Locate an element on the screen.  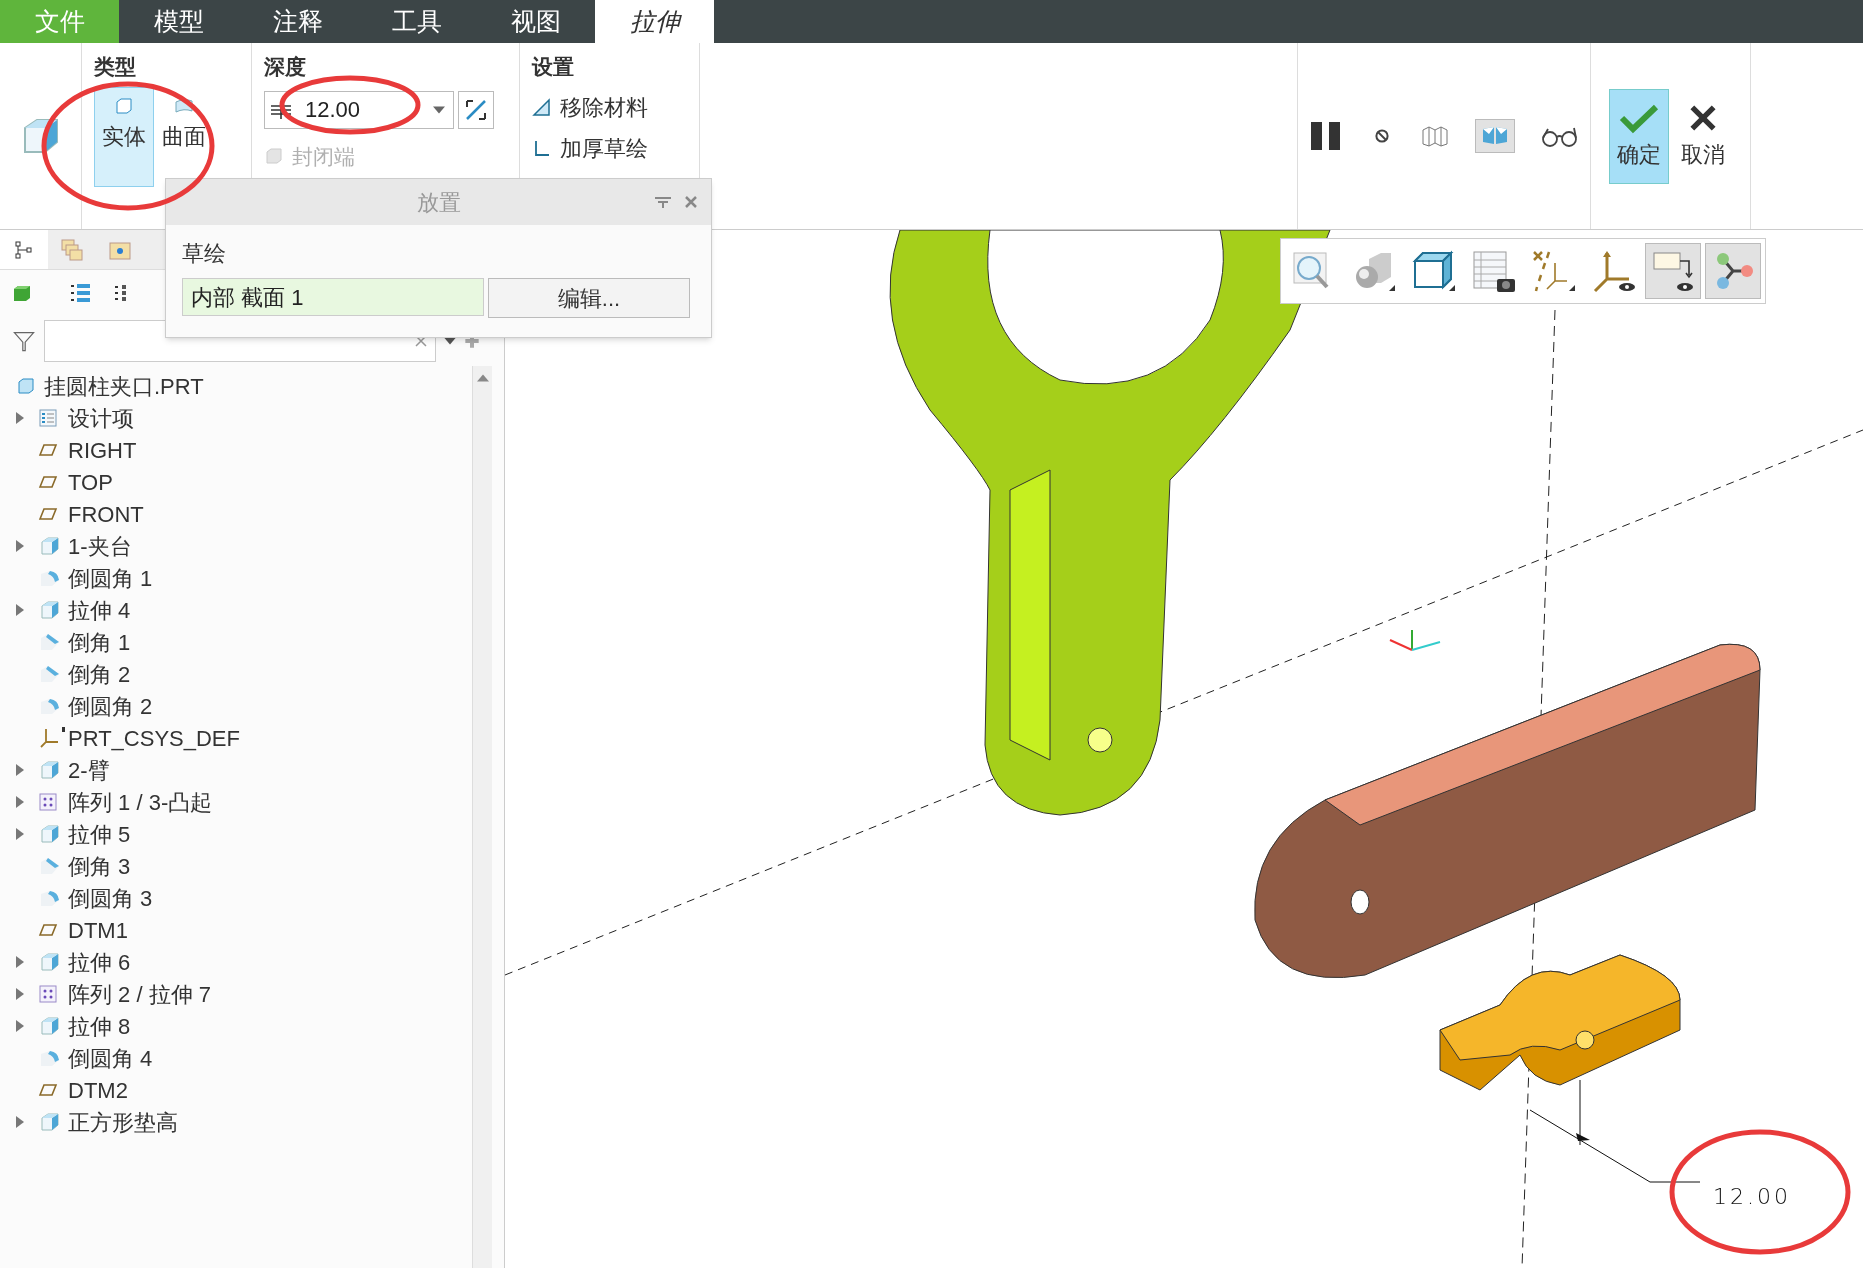
tree-list-icon is located at coordinates (80, 293).